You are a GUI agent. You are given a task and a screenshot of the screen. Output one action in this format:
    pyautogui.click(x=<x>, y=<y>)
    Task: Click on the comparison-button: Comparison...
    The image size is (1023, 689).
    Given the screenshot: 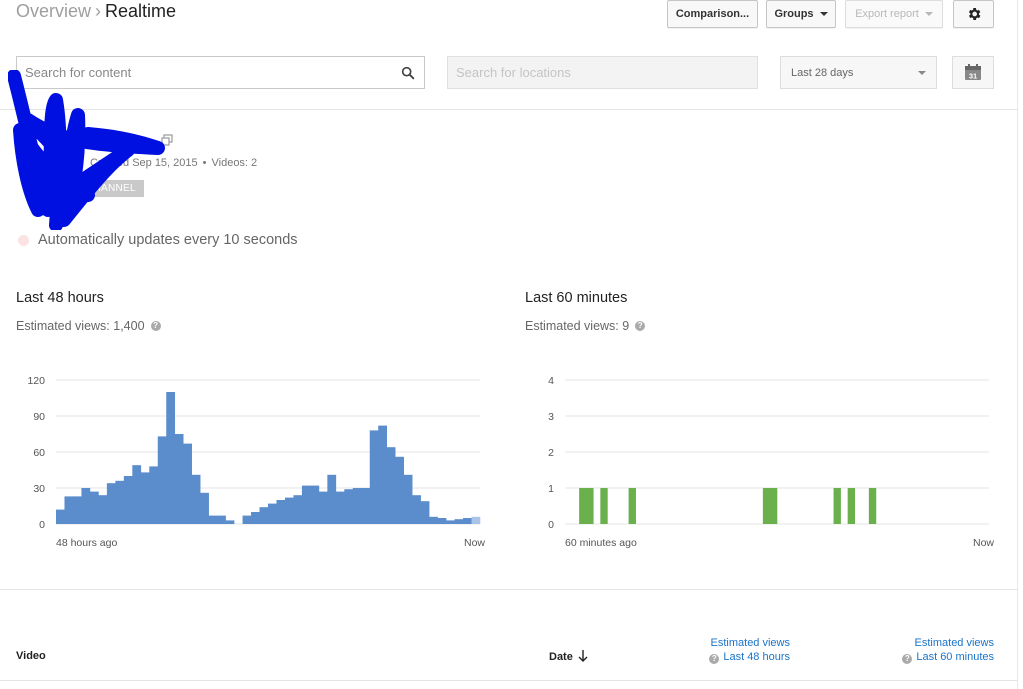 What is the action you would take?
    pyautogui.click(x=712, y=14)
    